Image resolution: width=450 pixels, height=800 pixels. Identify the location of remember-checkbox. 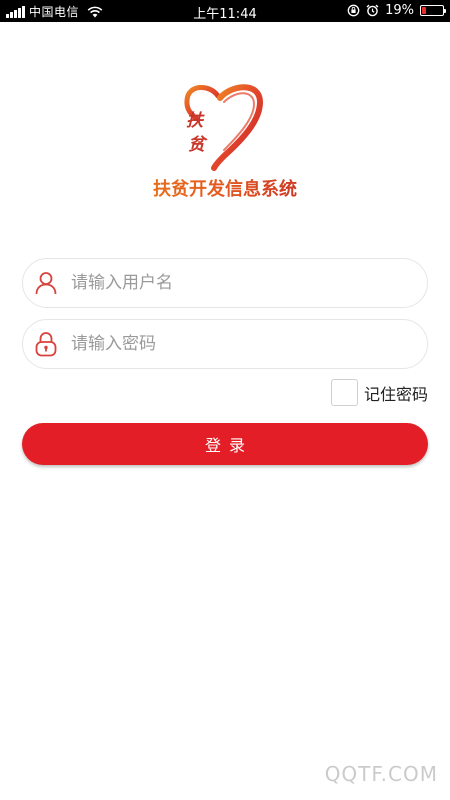
(344, 392).